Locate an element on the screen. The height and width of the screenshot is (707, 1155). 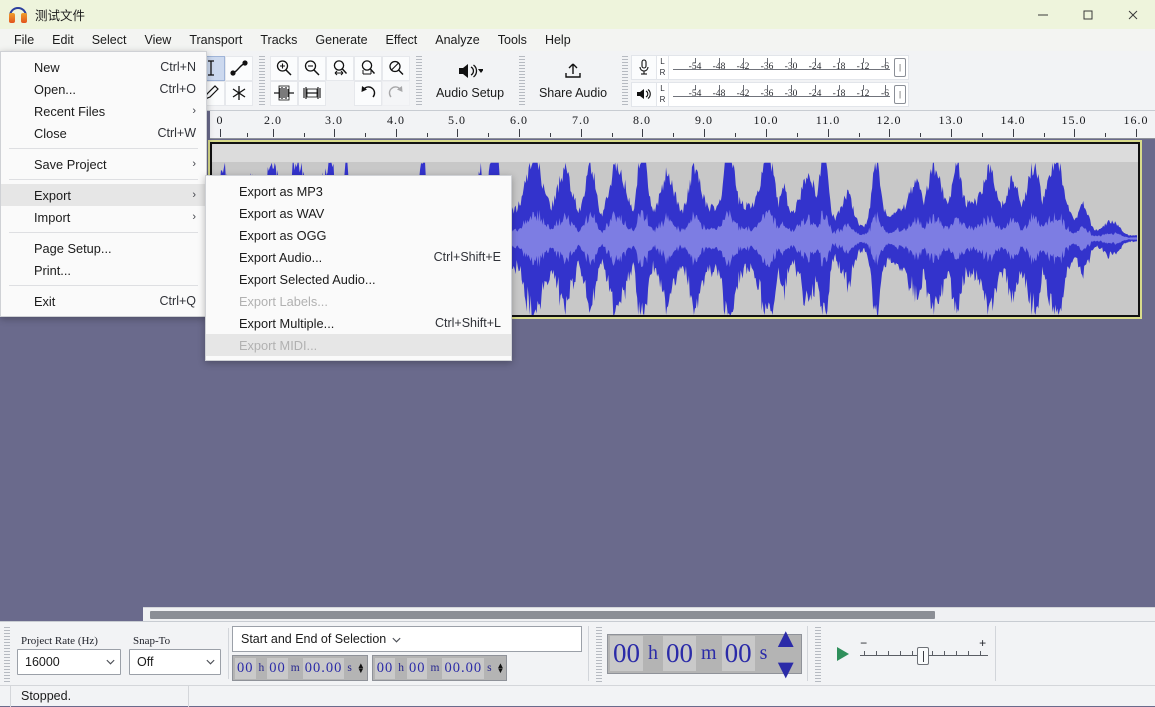
title-bar: 测试文件 is located at coordinates (577, 14).